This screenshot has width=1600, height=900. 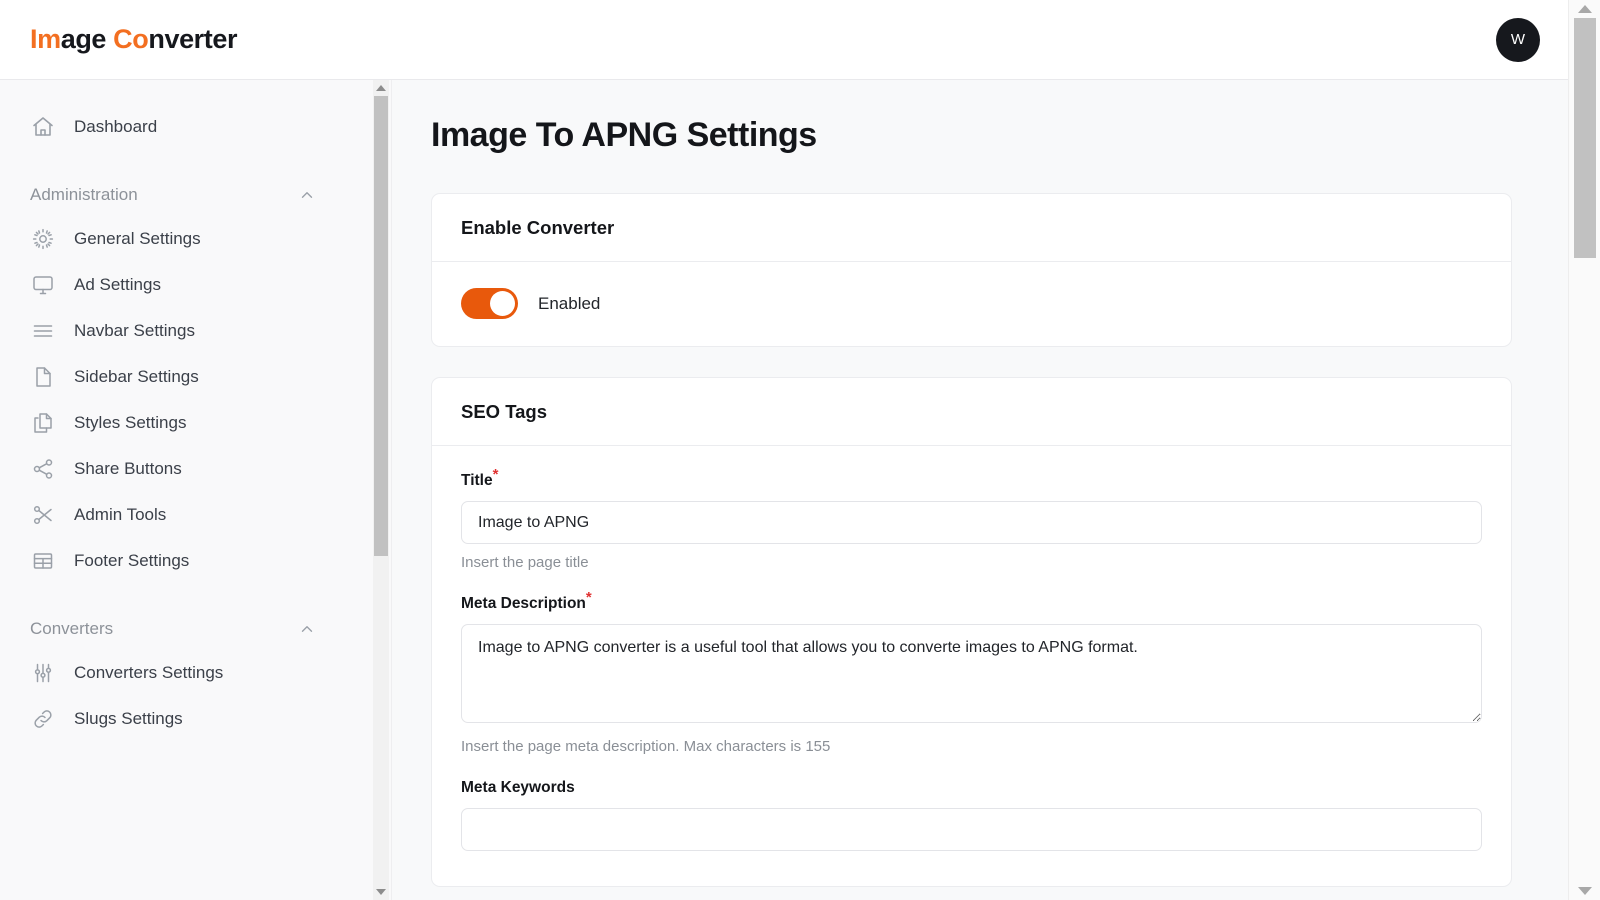 What do you see at coordinates (971, 829) in the screenshot?
I see `meta-keywords-input` at bounding box center [971, 829].